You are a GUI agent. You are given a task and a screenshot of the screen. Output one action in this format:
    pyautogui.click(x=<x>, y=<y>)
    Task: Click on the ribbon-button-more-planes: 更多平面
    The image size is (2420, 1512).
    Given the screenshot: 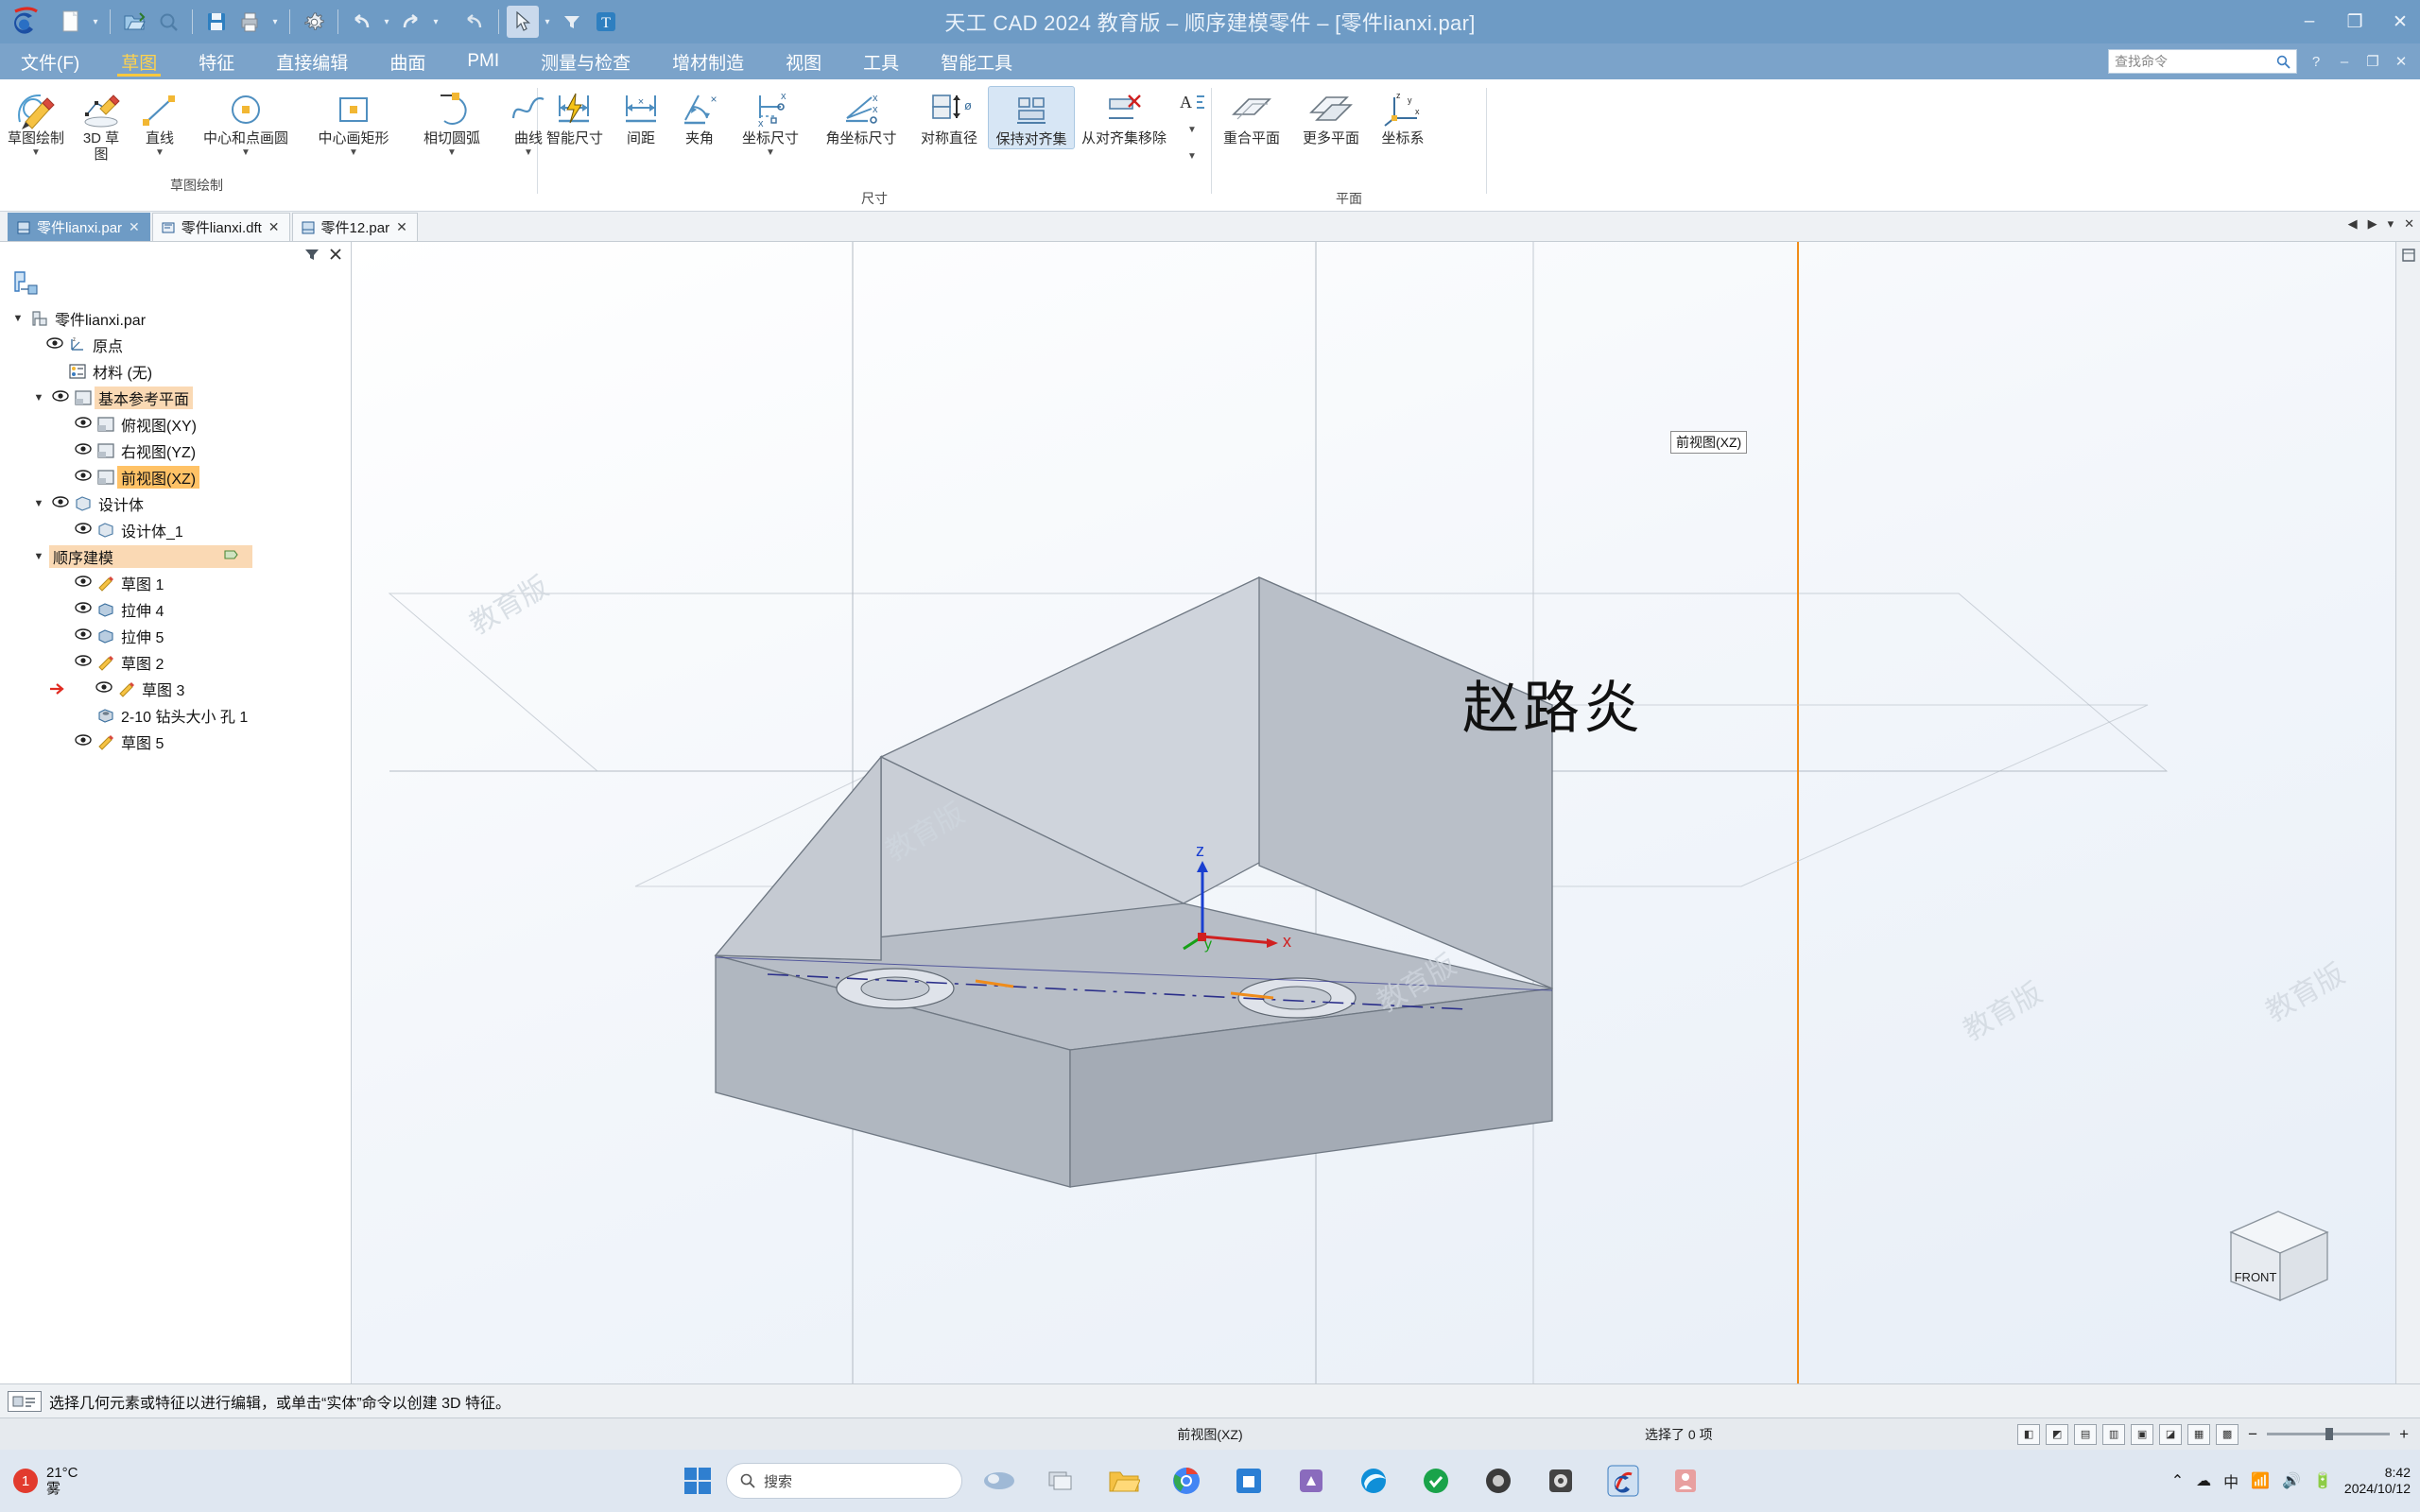 What is the action you would take?
    pyautogui.click(x=1331, y=116)
    